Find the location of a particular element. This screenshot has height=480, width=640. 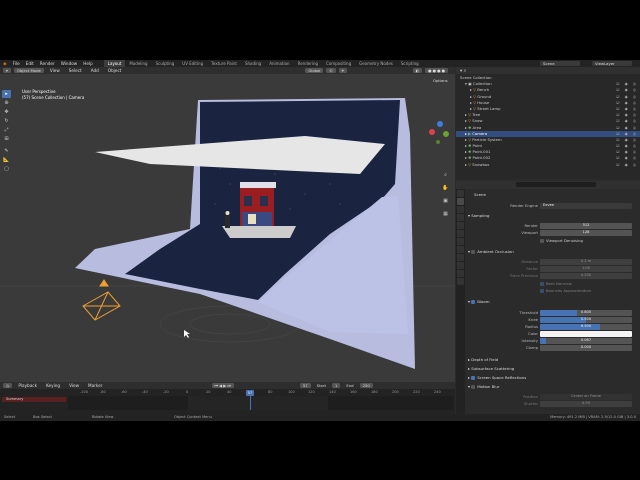

menu-edit: Edit is located at coordinates (30, 63).